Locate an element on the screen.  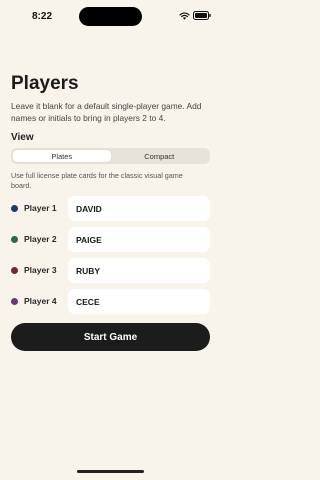
player-4-name-field is located at coordinates (139, 301).